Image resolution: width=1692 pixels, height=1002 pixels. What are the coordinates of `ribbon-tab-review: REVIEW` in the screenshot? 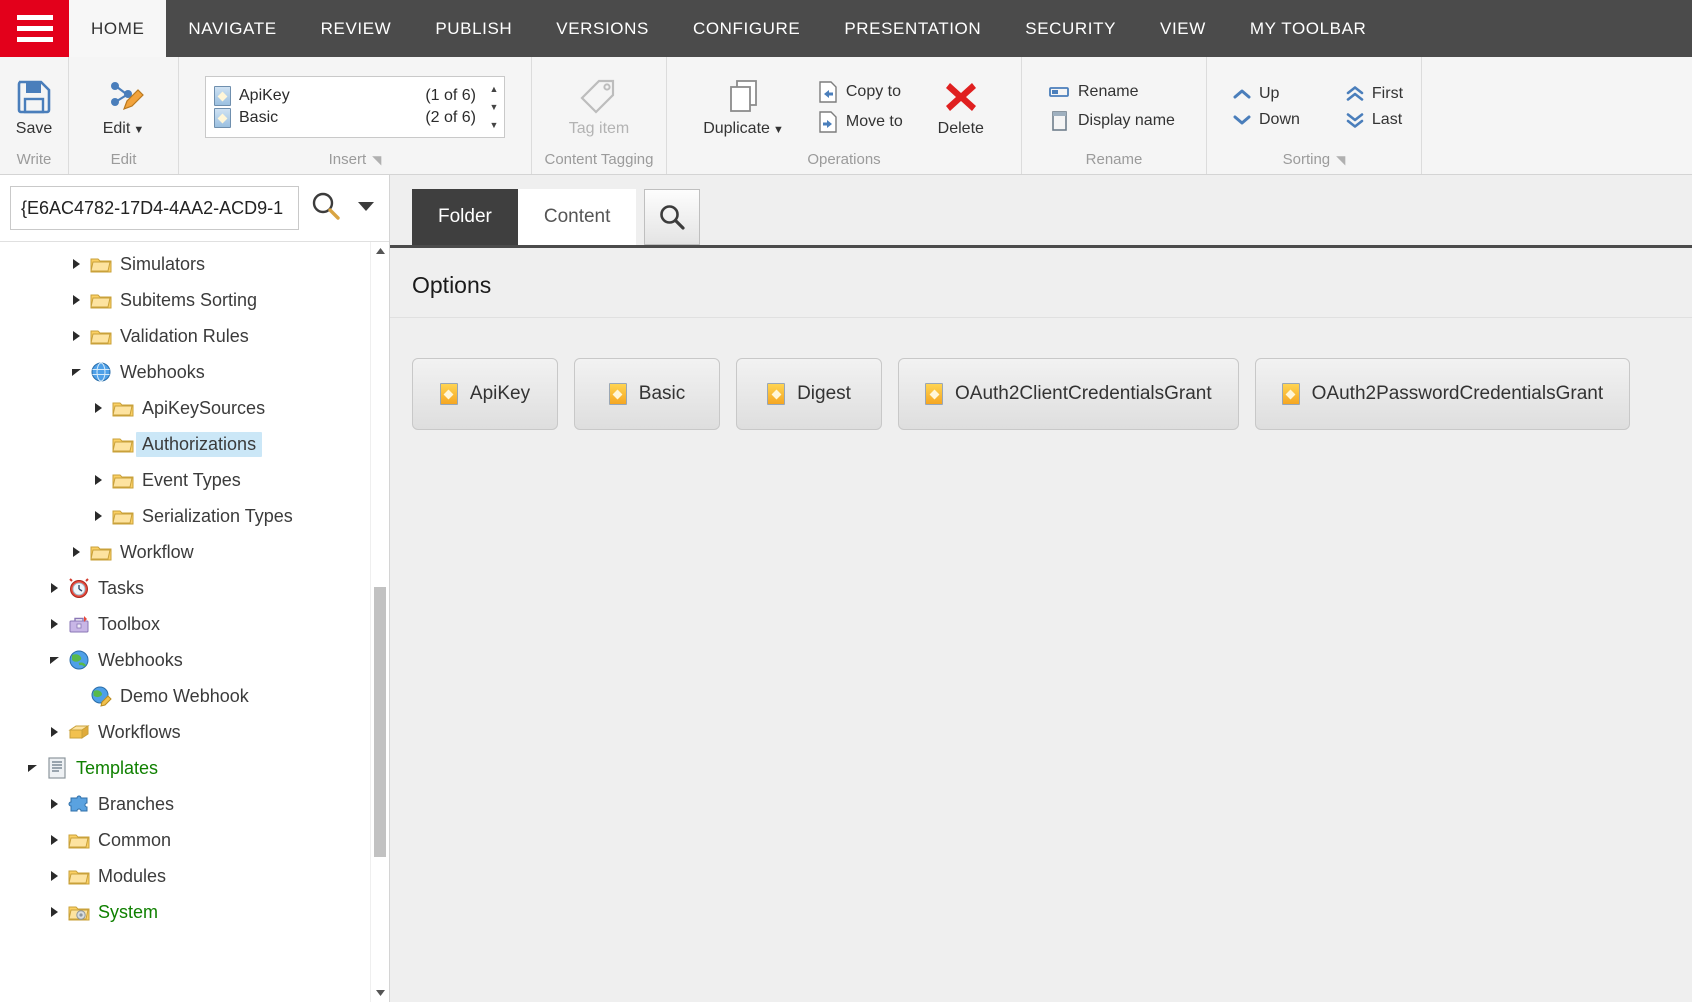 It's located at (356, 28).